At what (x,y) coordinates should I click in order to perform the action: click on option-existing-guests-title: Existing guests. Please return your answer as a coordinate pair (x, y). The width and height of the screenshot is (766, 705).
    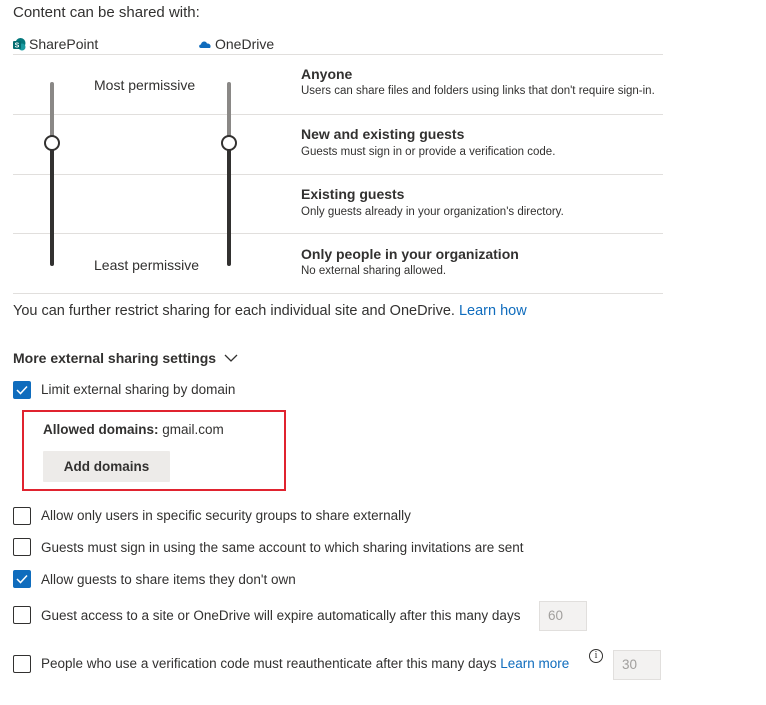
    Looking at the image, I should click on (353, 194).